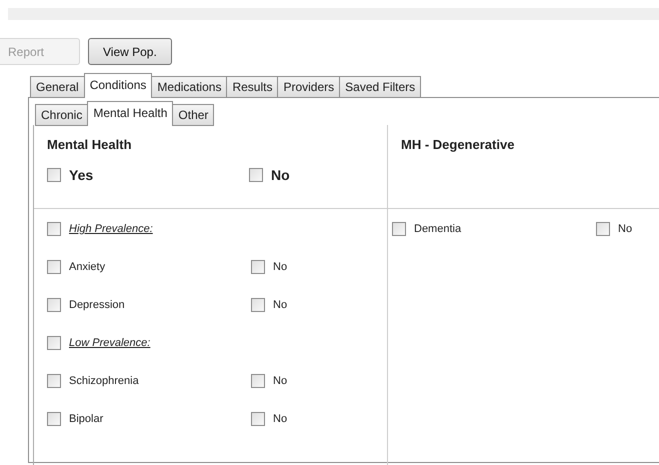 The width and height of the screenshot is (659, 465). Describe the element at coordinates (86, 419) in the screenshot. I see `condition-label: Bipolar` at that location.